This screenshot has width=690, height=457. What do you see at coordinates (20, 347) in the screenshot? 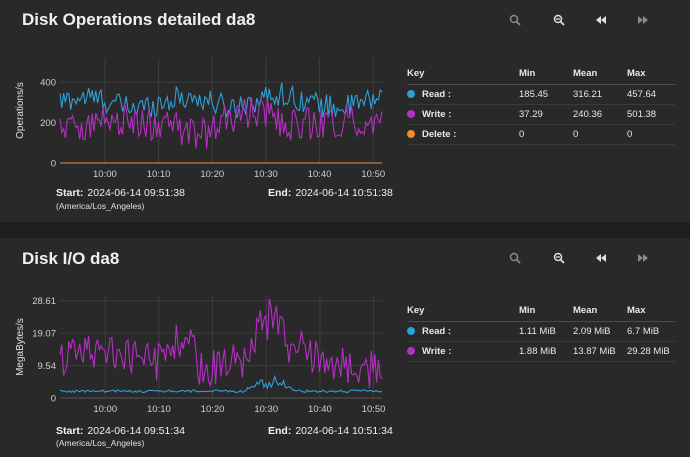
I see `y-axis-label: MegaBytes/s` at bounding box center [20, 347].